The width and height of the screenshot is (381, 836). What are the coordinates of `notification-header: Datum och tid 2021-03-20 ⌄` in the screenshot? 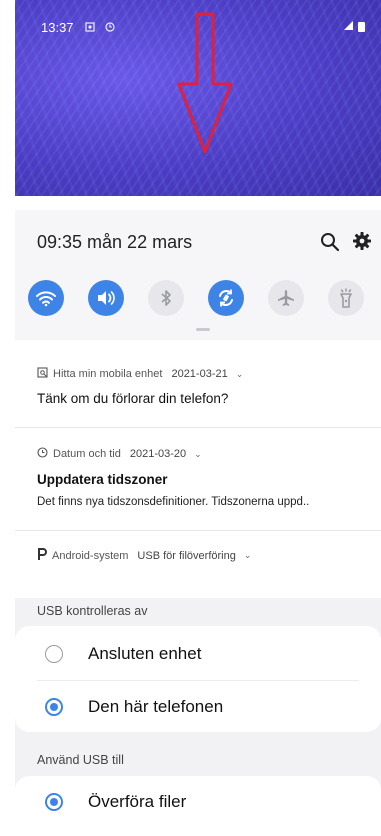 It's located at (119, 454).